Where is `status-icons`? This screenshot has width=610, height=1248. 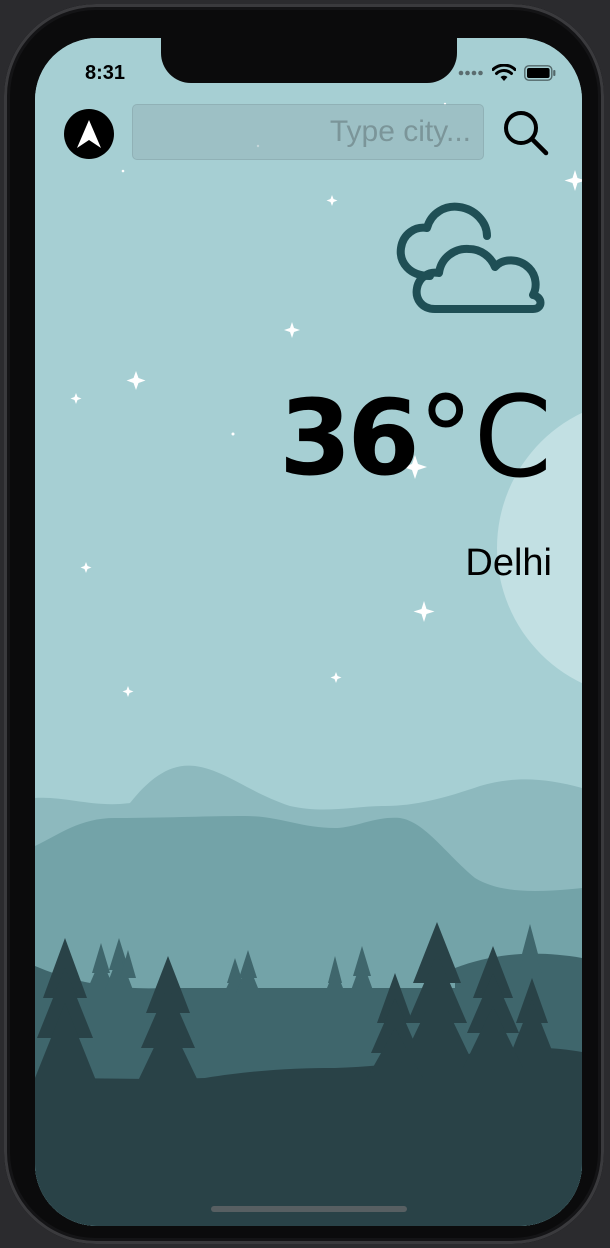 status-icons is located at coordinates (507, 73).